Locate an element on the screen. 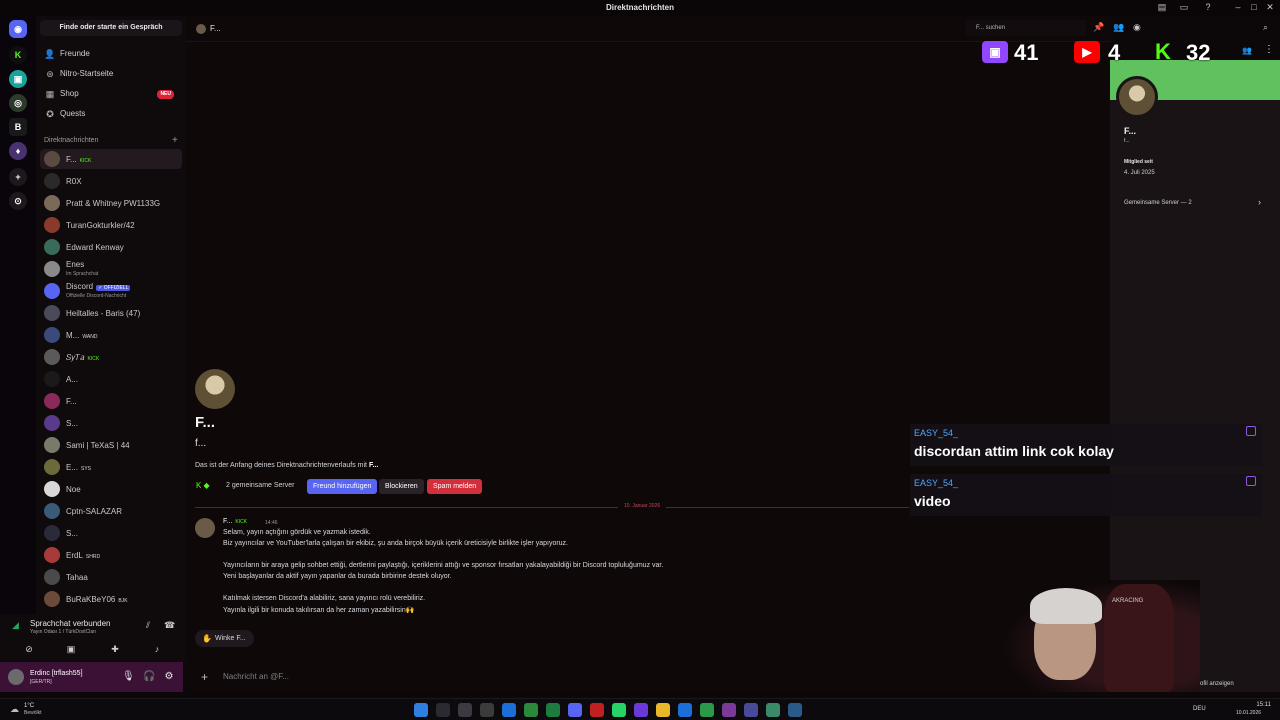 The image size is (1280, 720). server-icon-2: ◎ is located at coordinates (18, 103).